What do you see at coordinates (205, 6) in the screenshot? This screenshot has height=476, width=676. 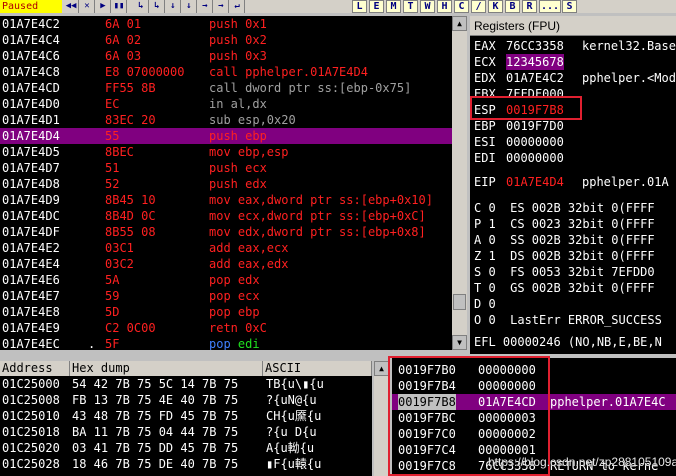 I see `execute-till-return-icon: →` at bounding box center [205, 6].